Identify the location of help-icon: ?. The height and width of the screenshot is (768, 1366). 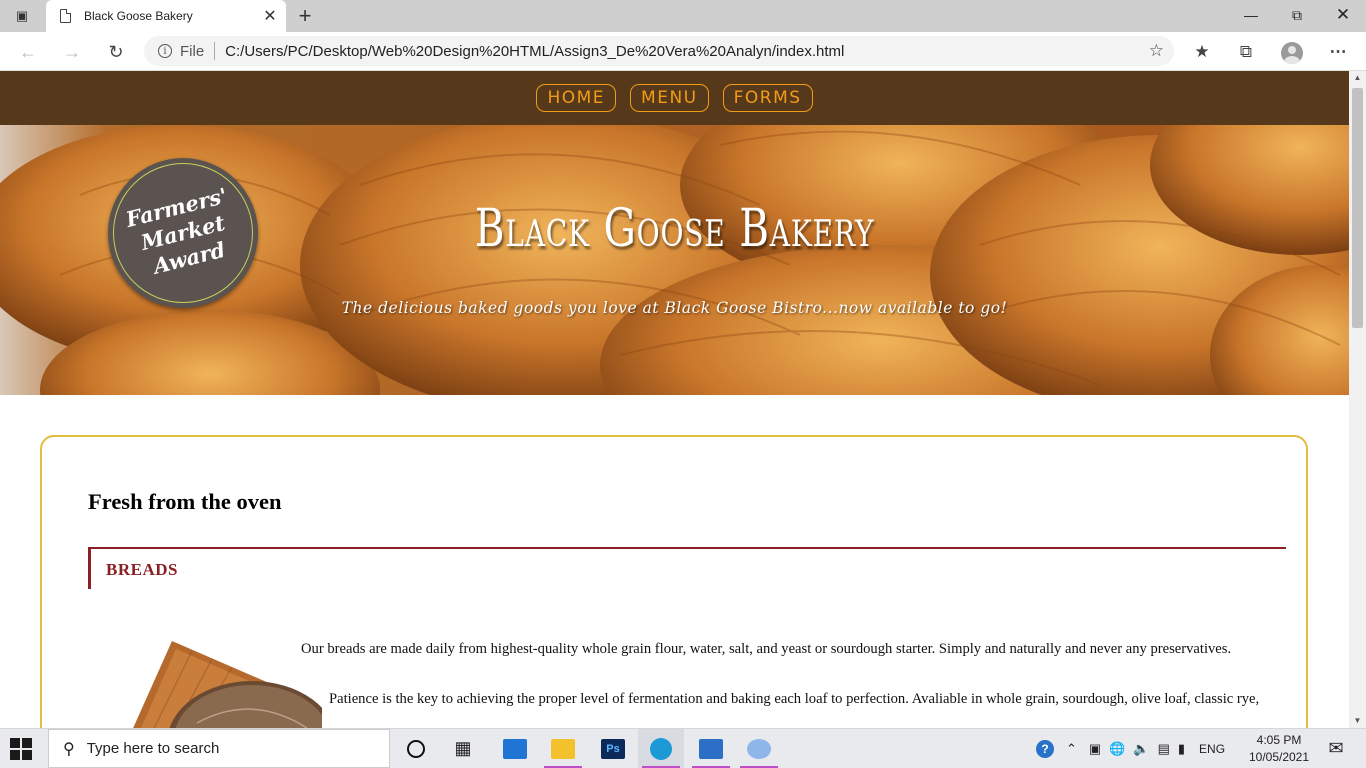
(1045, 748).